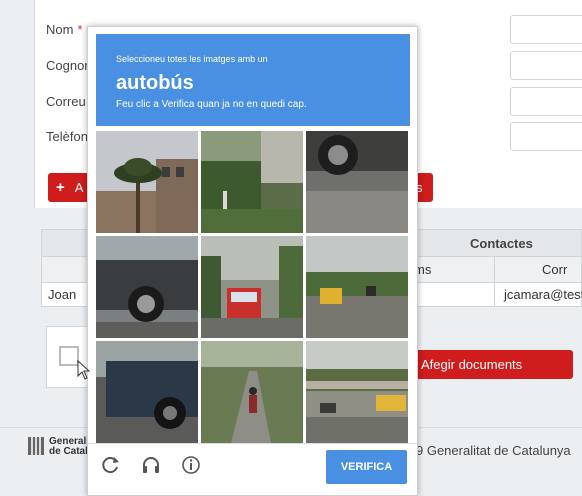  Describe the element at coordinates (546, 101) in the screenshot. I see `correu-input` at that location.